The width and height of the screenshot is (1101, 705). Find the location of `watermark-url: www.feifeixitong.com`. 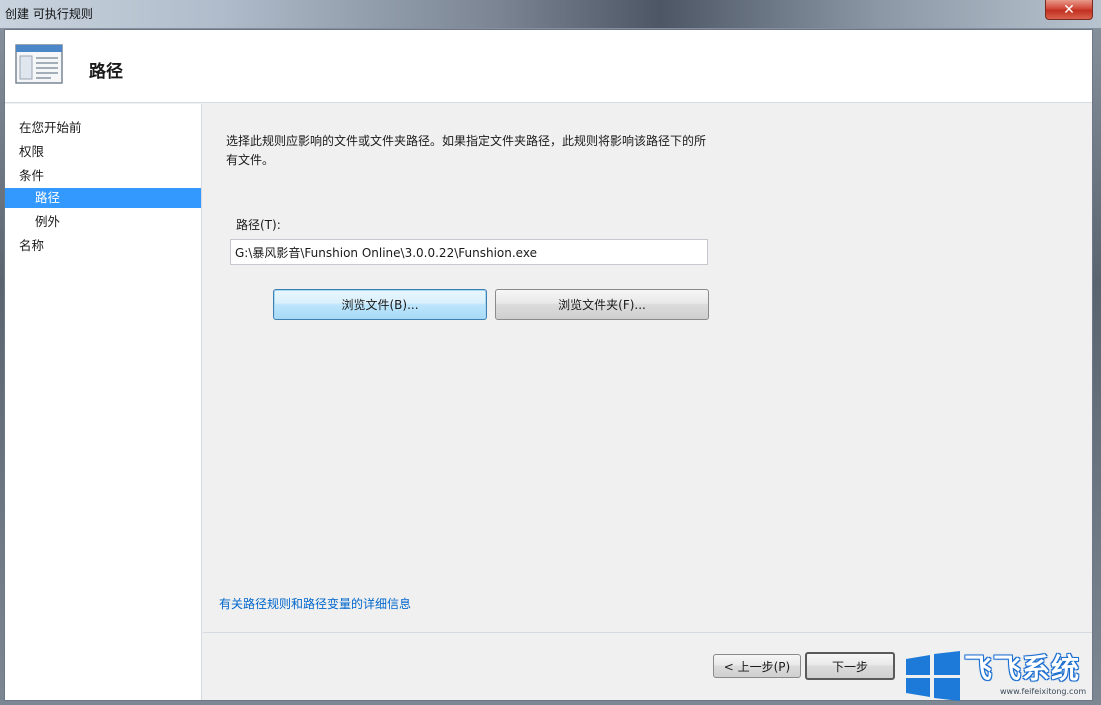

watermark-url: www.feifeixitong.com is located at coordinates (1043, 691).